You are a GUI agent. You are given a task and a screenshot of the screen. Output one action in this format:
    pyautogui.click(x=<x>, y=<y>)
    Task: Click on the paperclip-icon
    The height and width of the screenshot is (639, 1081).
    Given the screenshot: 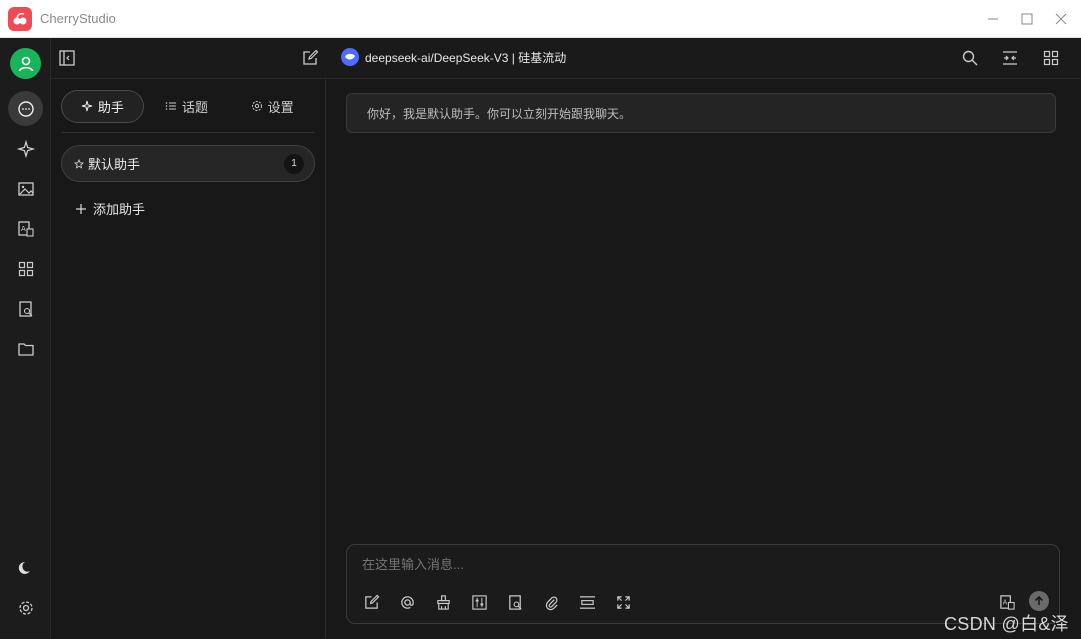 What is the action you would take?
    pyautogui.click(x=551, y=603)
    